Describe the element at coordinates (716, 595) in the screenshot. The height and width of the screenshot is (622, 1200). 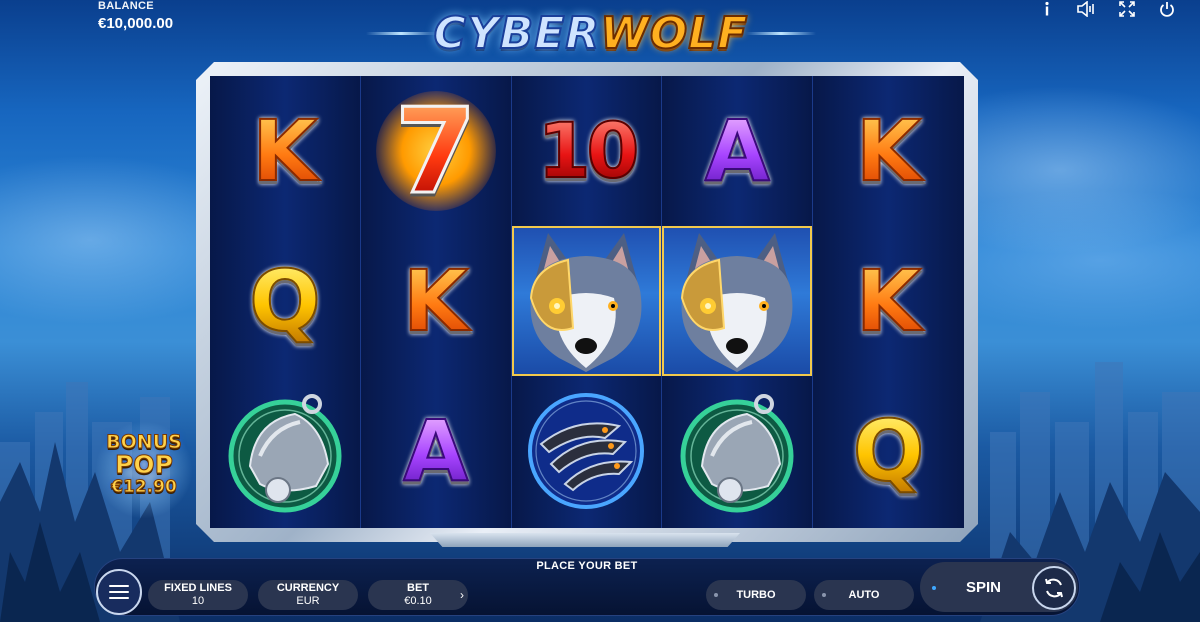
I see `turbo-indicator-dot` at that location.